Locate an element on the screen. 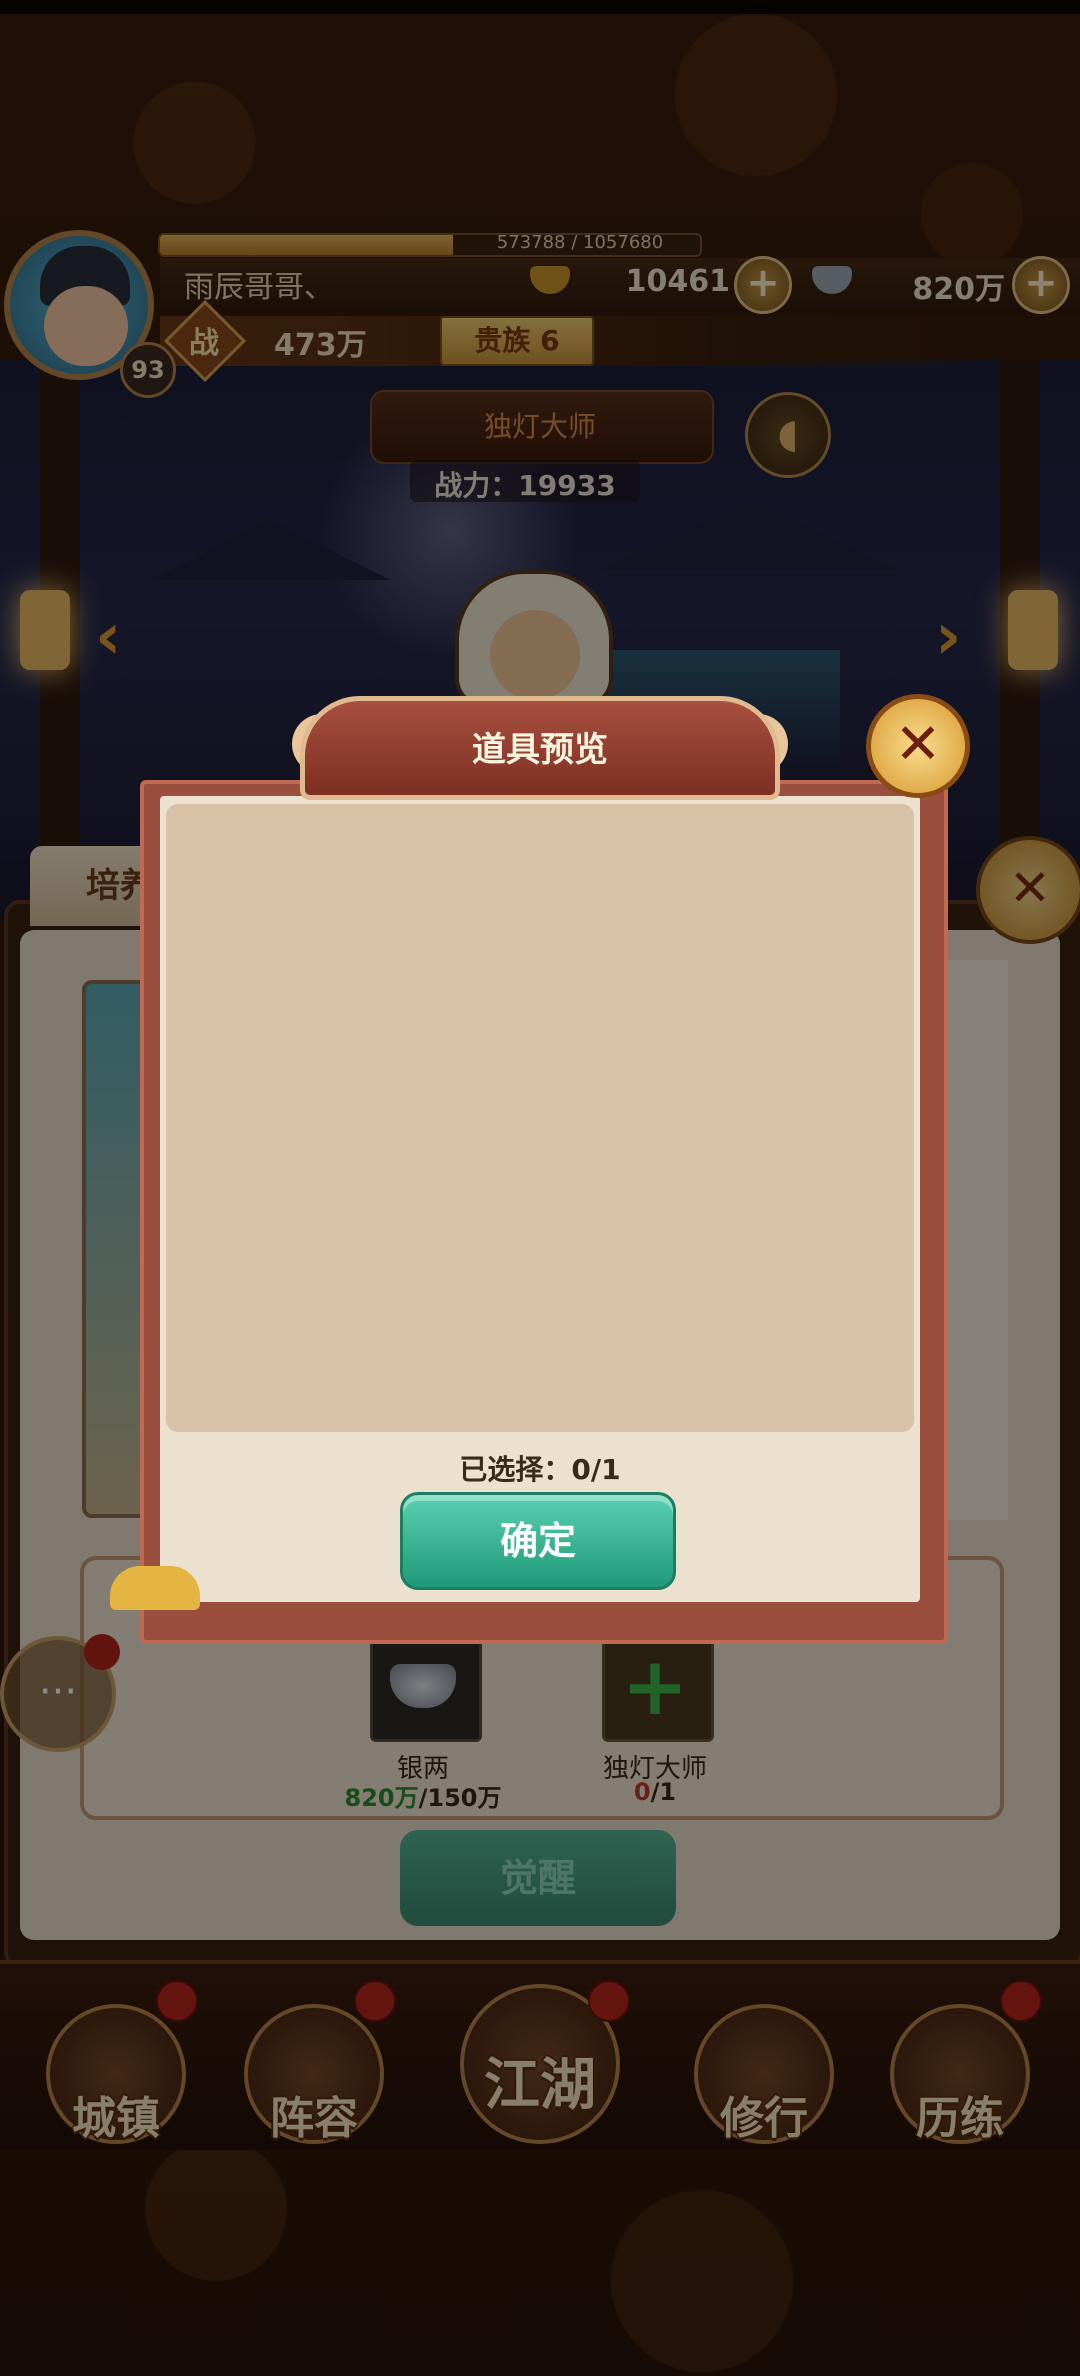 Image resolution: width=1080 pixels, height=2376 pixels. selected-count: 已选择：0/1 is located at coordinates (540, 1469).